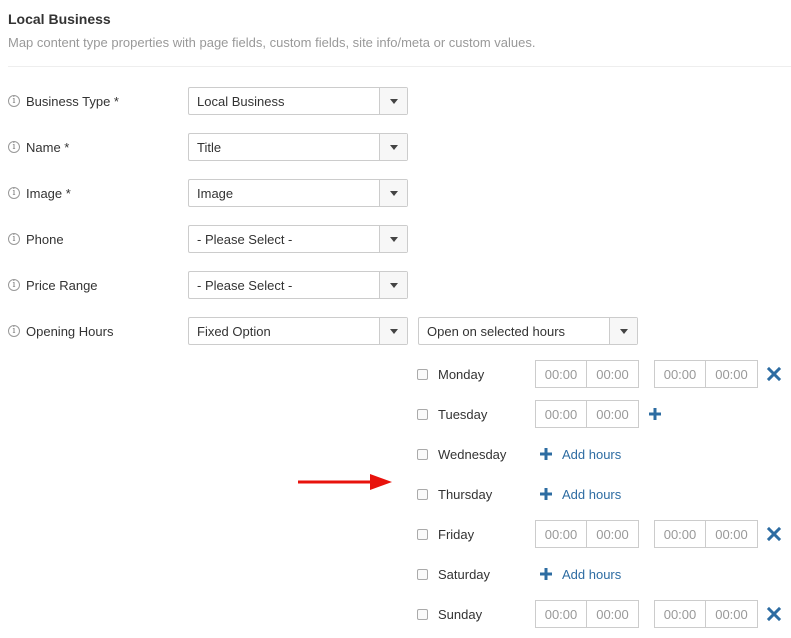  I want to click on field-label-text: Phone, so click(45, 239).